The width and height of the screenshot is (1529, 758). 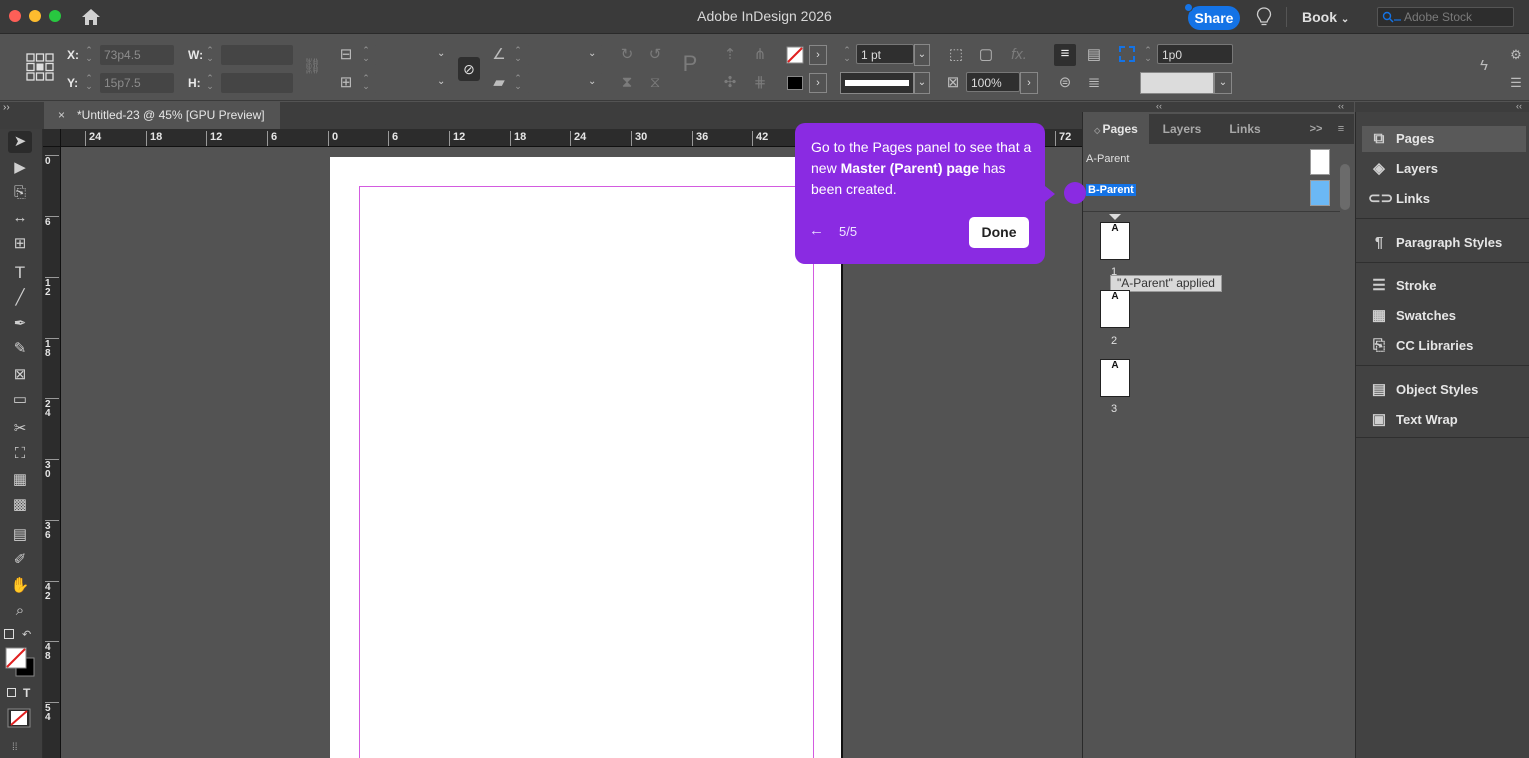 I want to click on gap-tool-icon: ↔, so click(x=20, y=218).